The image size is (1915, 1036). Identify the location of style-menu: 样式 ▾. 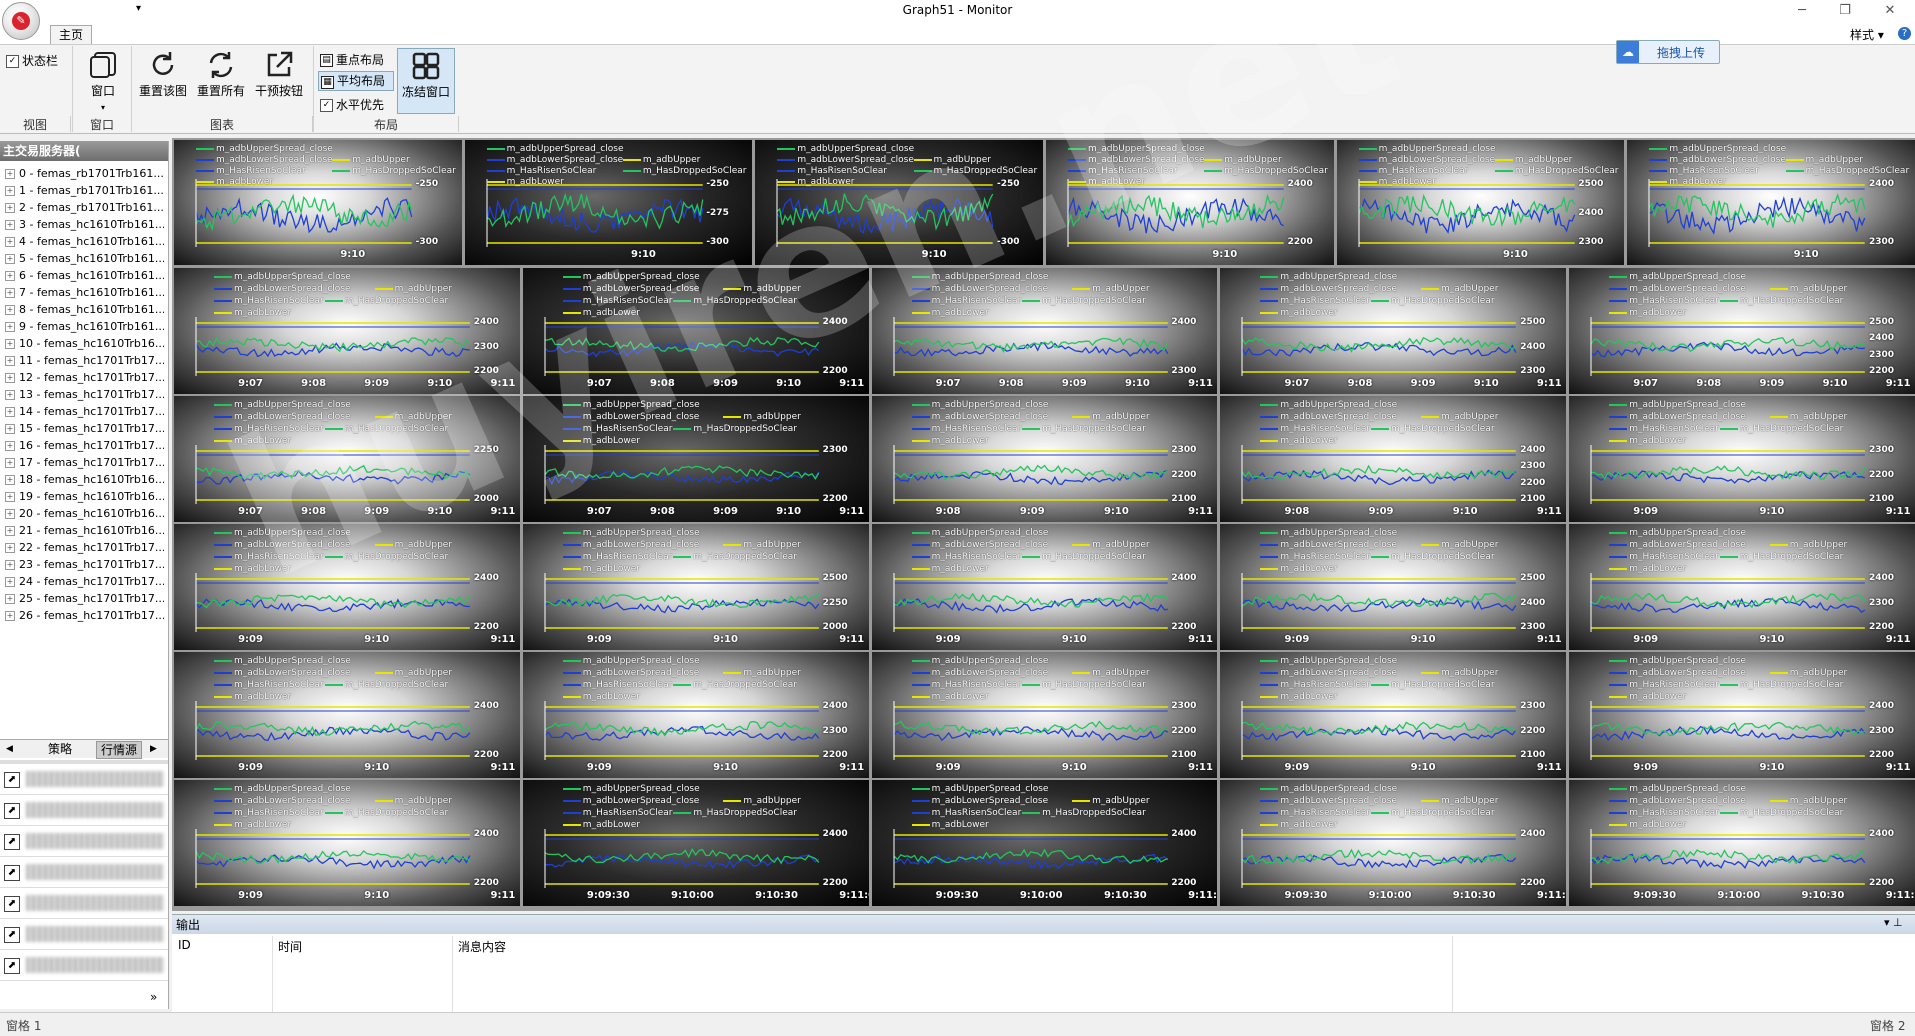
(1867, 34).